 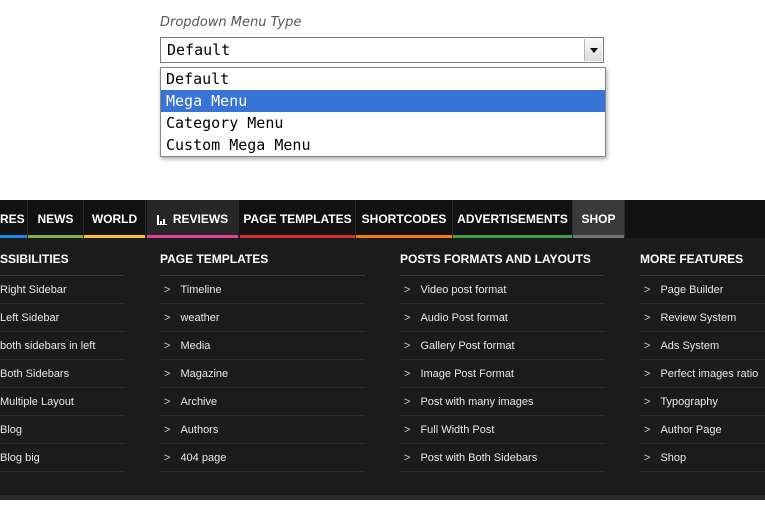 What do you see at coordinates (262, 374) in the screenshot?
I see `menu-link-magazine: > Magazine` at bounding box center [262, 374].